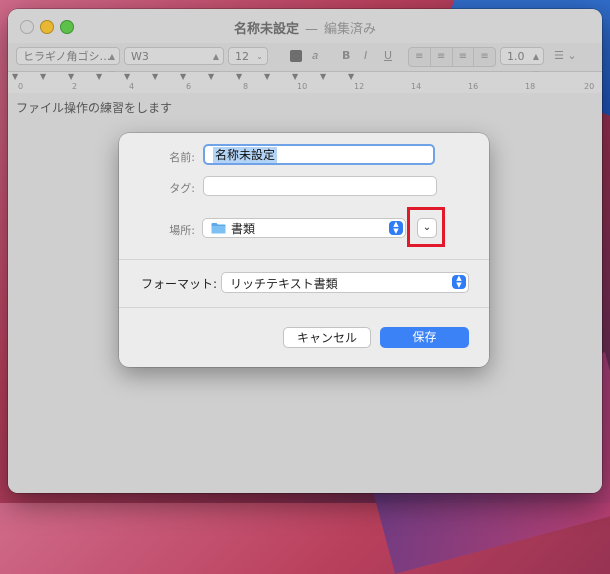  I want to click on location-value: 書類, so click(243, 229).